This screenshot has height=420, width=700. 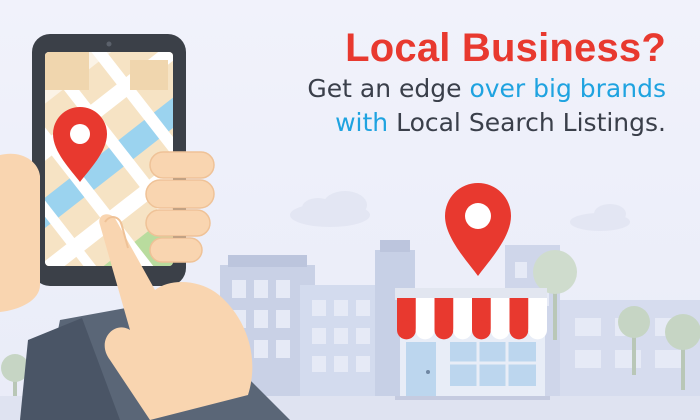 I want to click on headline-line-2-accent: with, so click(x=362, y=122).